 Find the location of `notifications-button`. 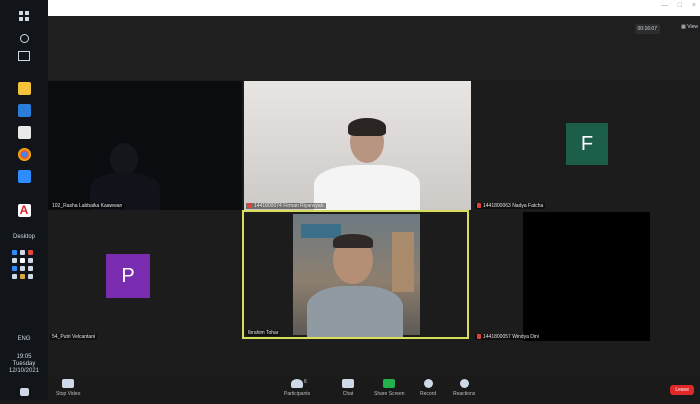

notifications-button is located at coordinates (24, 392).